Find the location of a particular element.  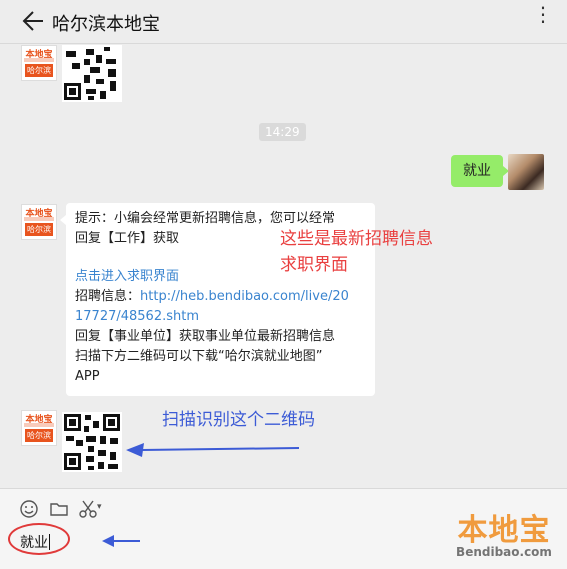

blue-annotation-text: 扫描识别这个二维码 is located at coordinates (238, 420).